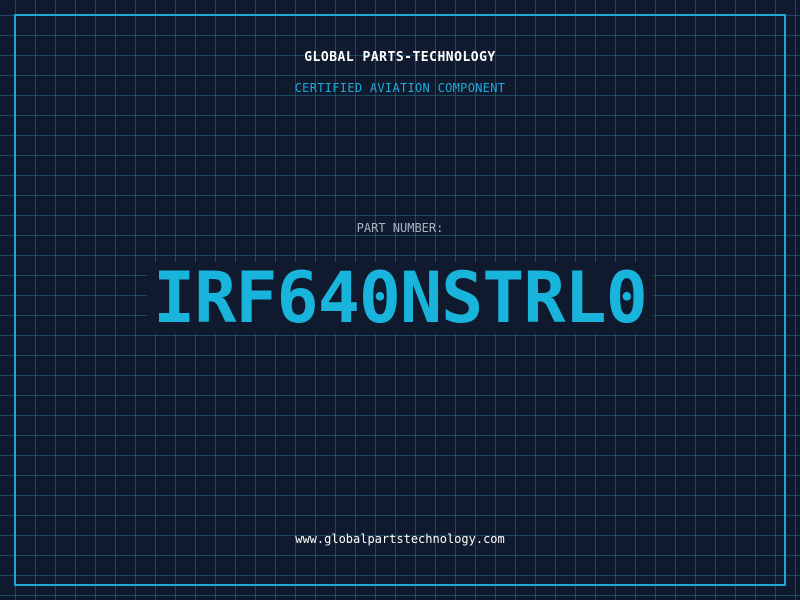 This screenshot has height=600, width=800. Describe the element at coordinates (400, 88) in the screenshot. I see `certification-subtitle: CERTIFIED AVIATION COMPONENT` at that location.